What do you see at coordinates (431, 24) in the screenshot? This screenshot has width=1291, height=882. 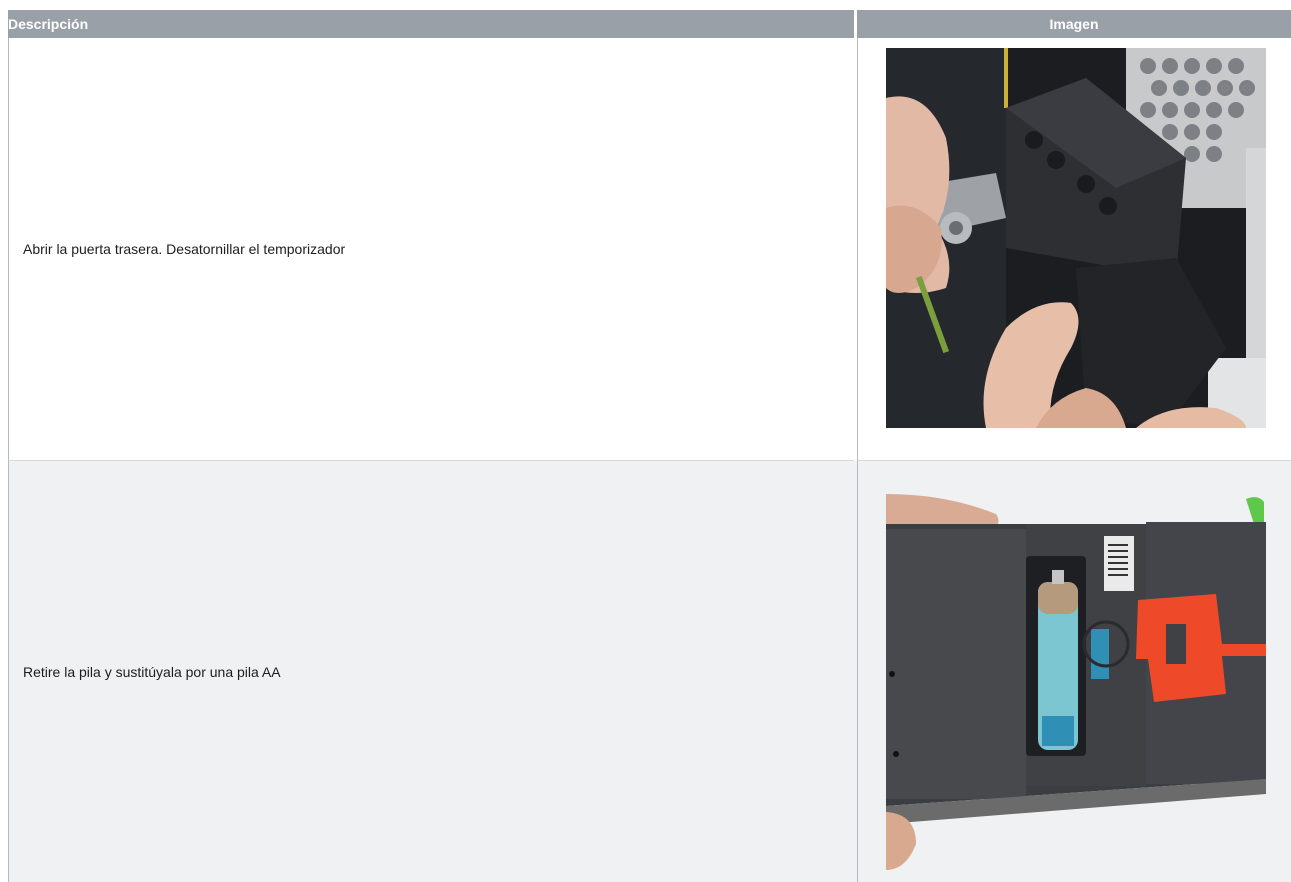 I see `header-description: Descripción` at bounding box center [431, 24].